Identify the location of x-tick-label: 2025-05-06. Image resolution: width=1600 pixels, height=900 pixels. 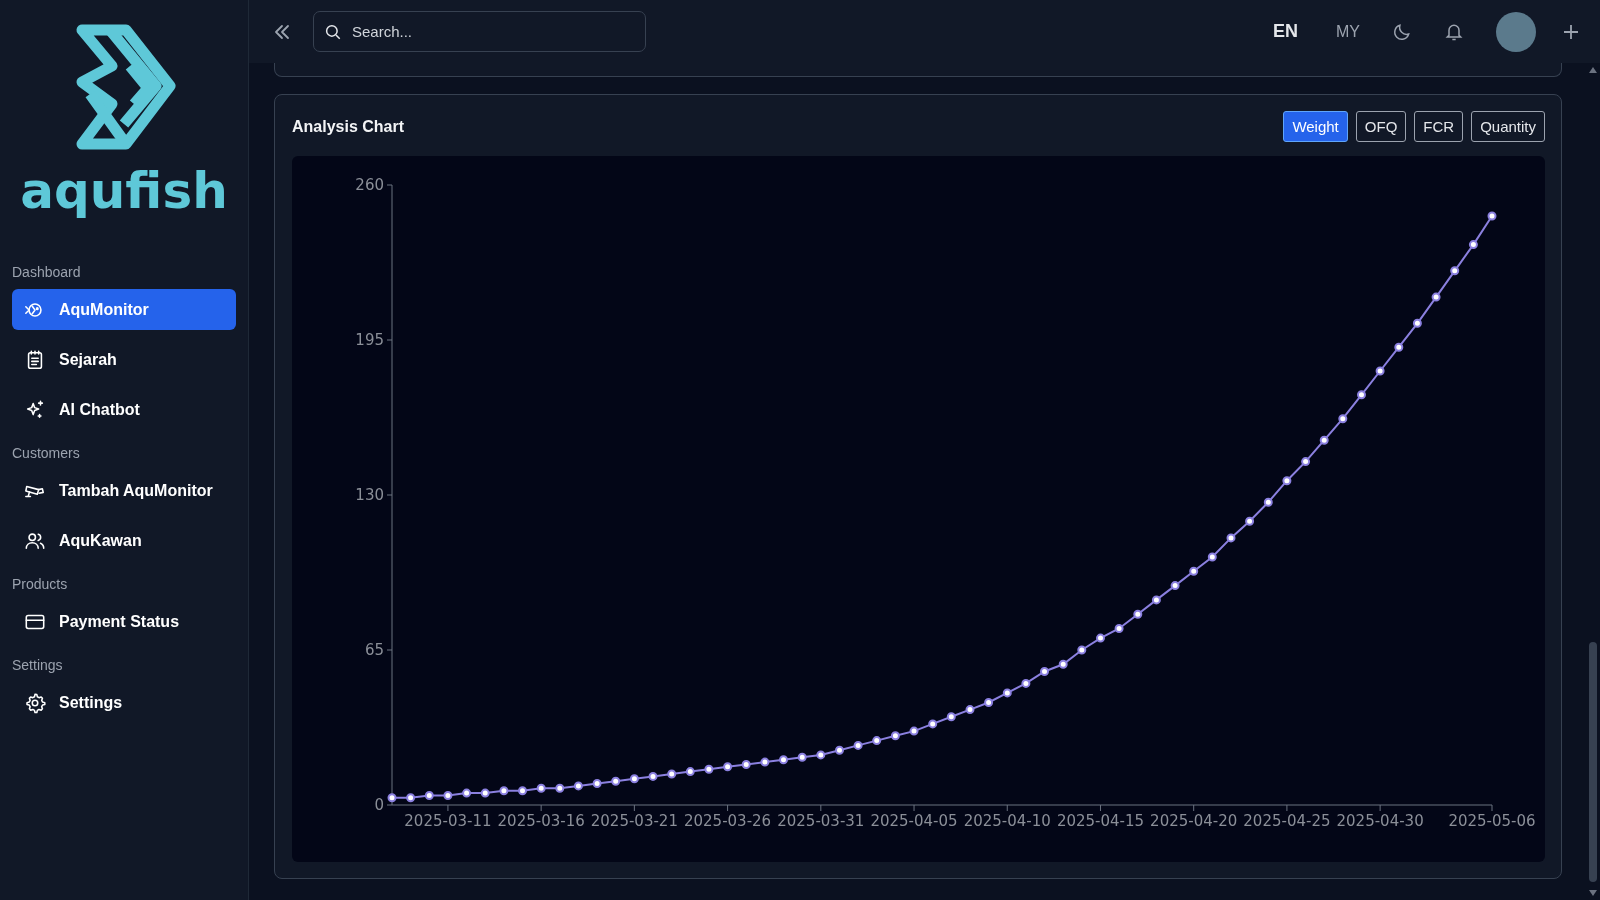
(1492, 821).